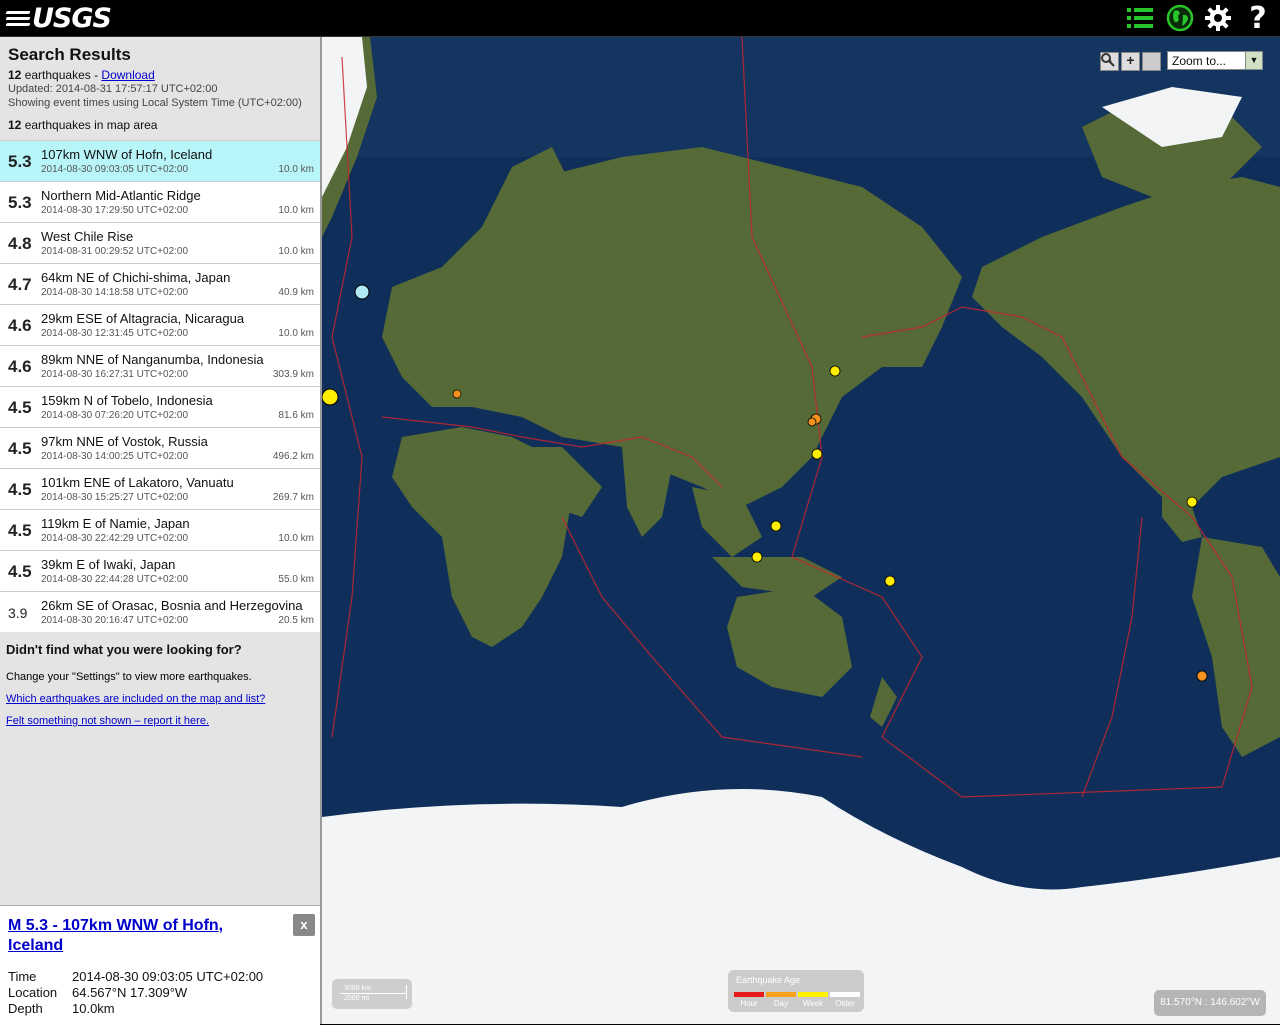 This screenshot has height=1025, width=1280. What do you see at coordinates (296, 620) in the screenshot?
I see `earthquake-depth: 20.5 km` at bounding box center [296, 620].